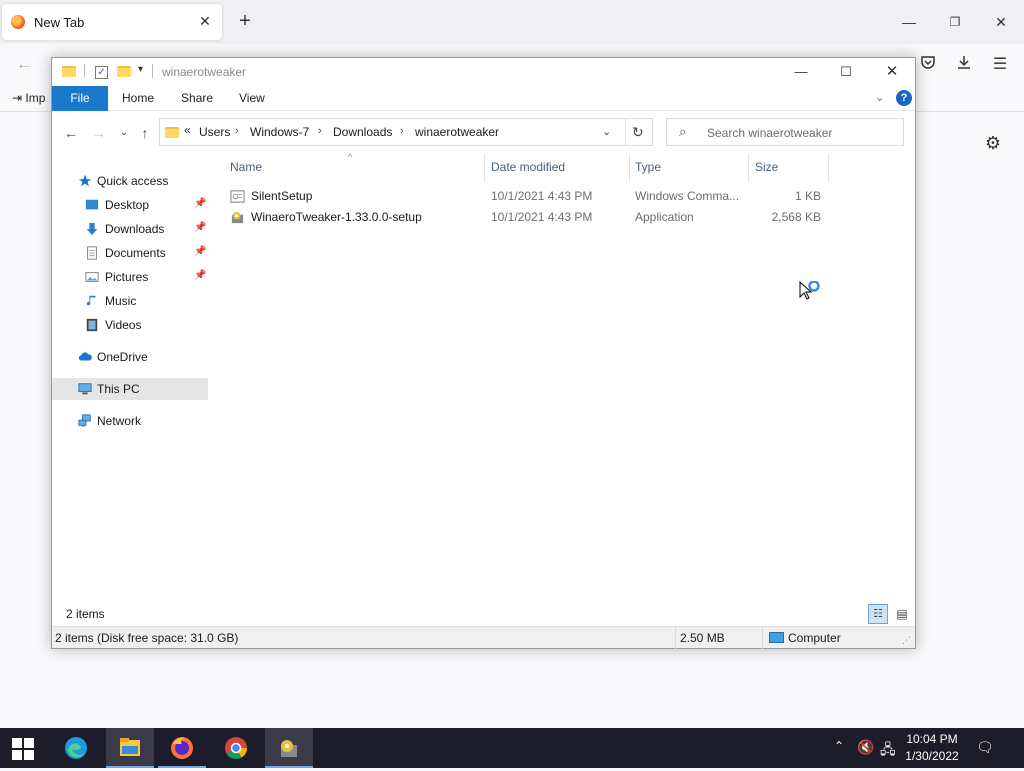  What do you see at coordinates (814, 638) in the screenshot?
I see `status-location: Computer` at bounding box center [814, 638].